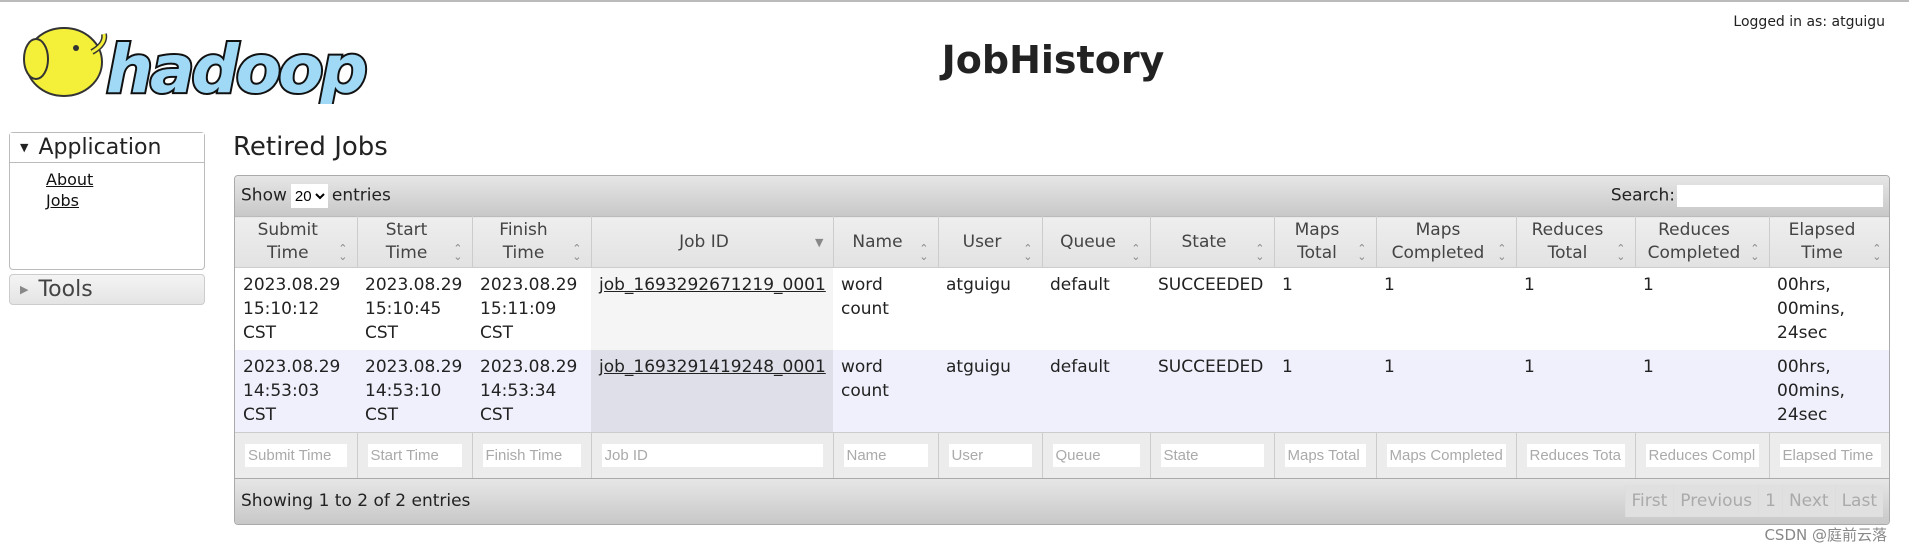  Describe the element at coordinates (819, 242) in the screenshot. I see `sort-desc-icon: ▼` at that location.